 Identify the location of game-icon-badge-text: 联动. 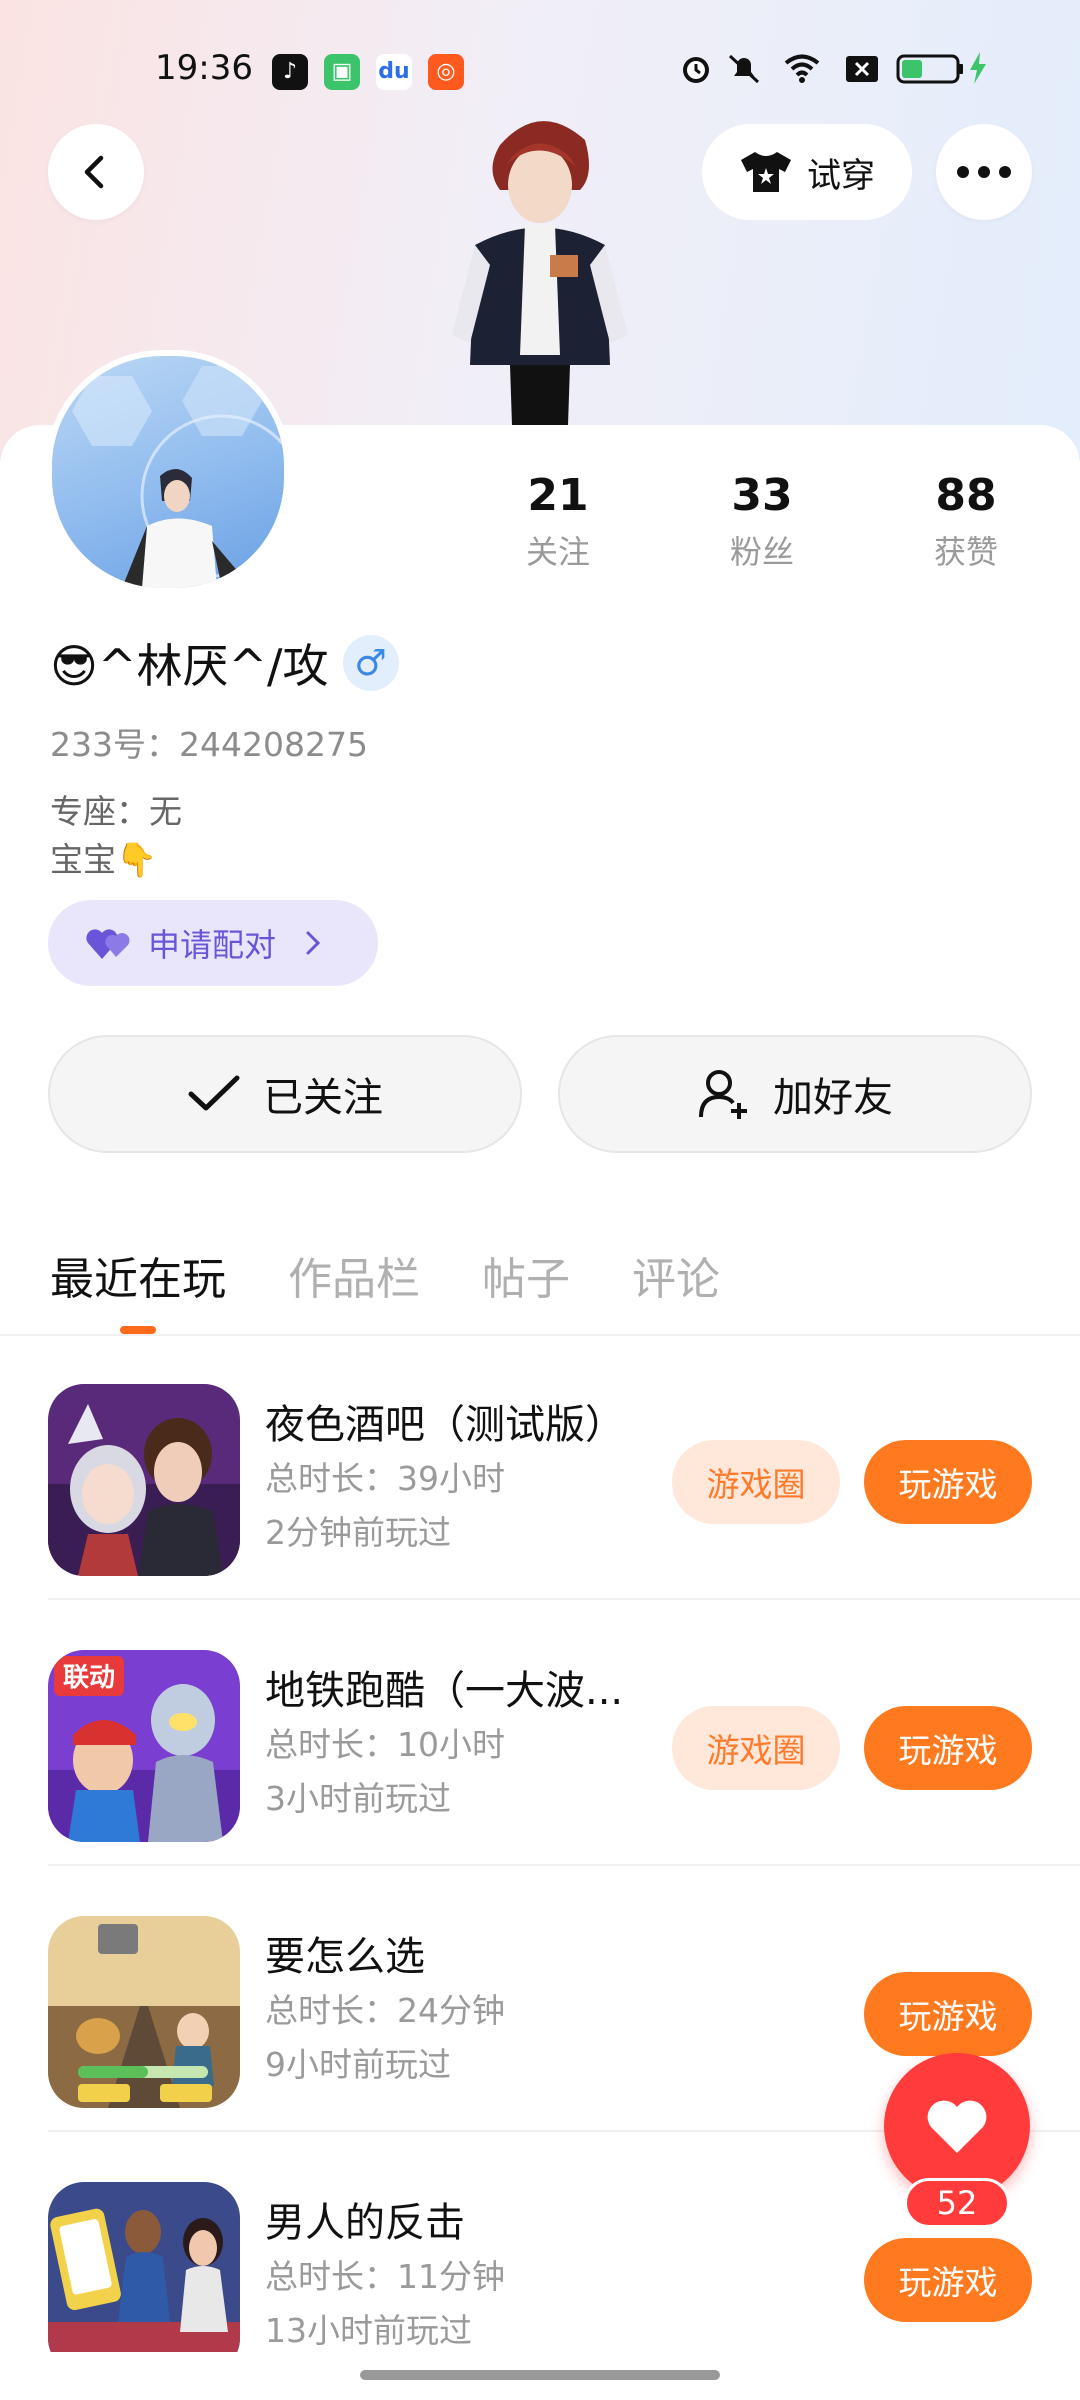
(89, 1678).